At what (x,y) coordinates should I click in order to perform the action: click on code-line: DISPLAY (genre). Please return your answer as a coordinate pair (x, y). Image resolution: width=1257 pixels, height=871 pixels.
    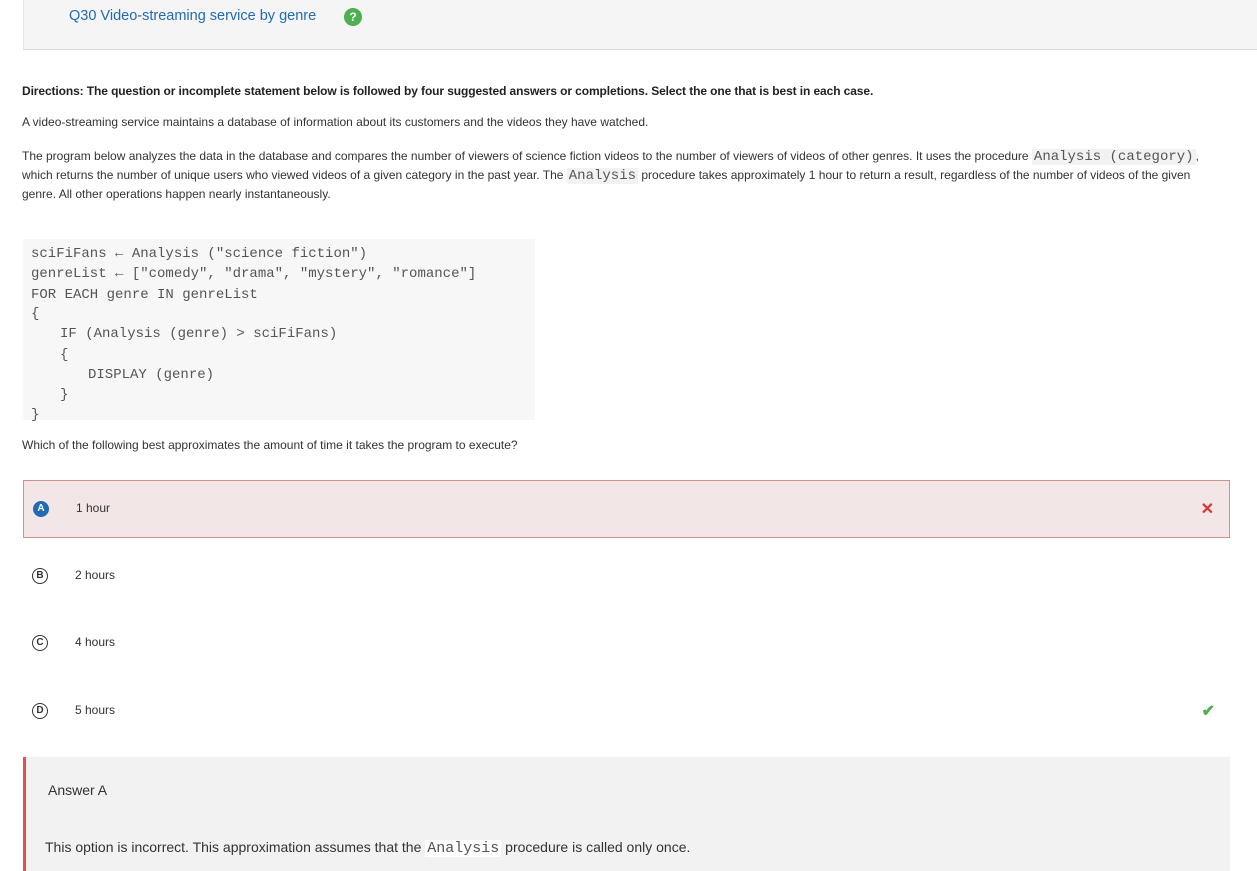
    Looking at the image, I should click on (151, 375).